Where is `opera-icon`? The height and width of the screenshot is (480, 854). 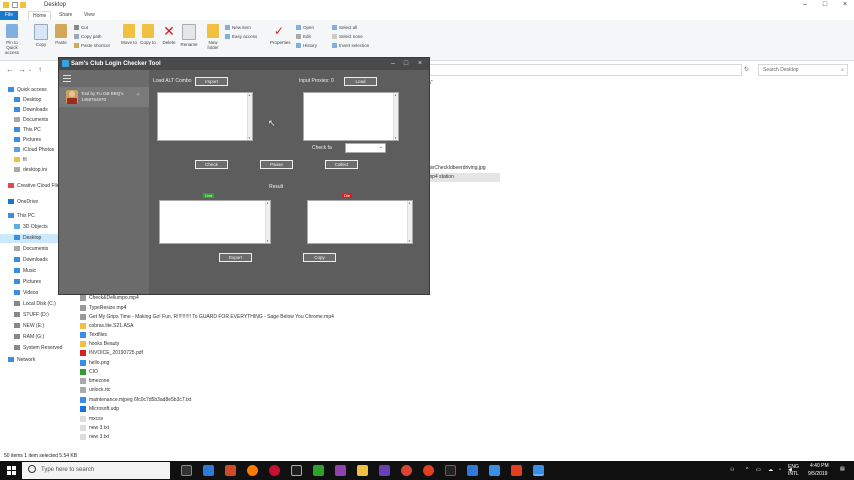 opera-icon is located at coordinates (274, 470).